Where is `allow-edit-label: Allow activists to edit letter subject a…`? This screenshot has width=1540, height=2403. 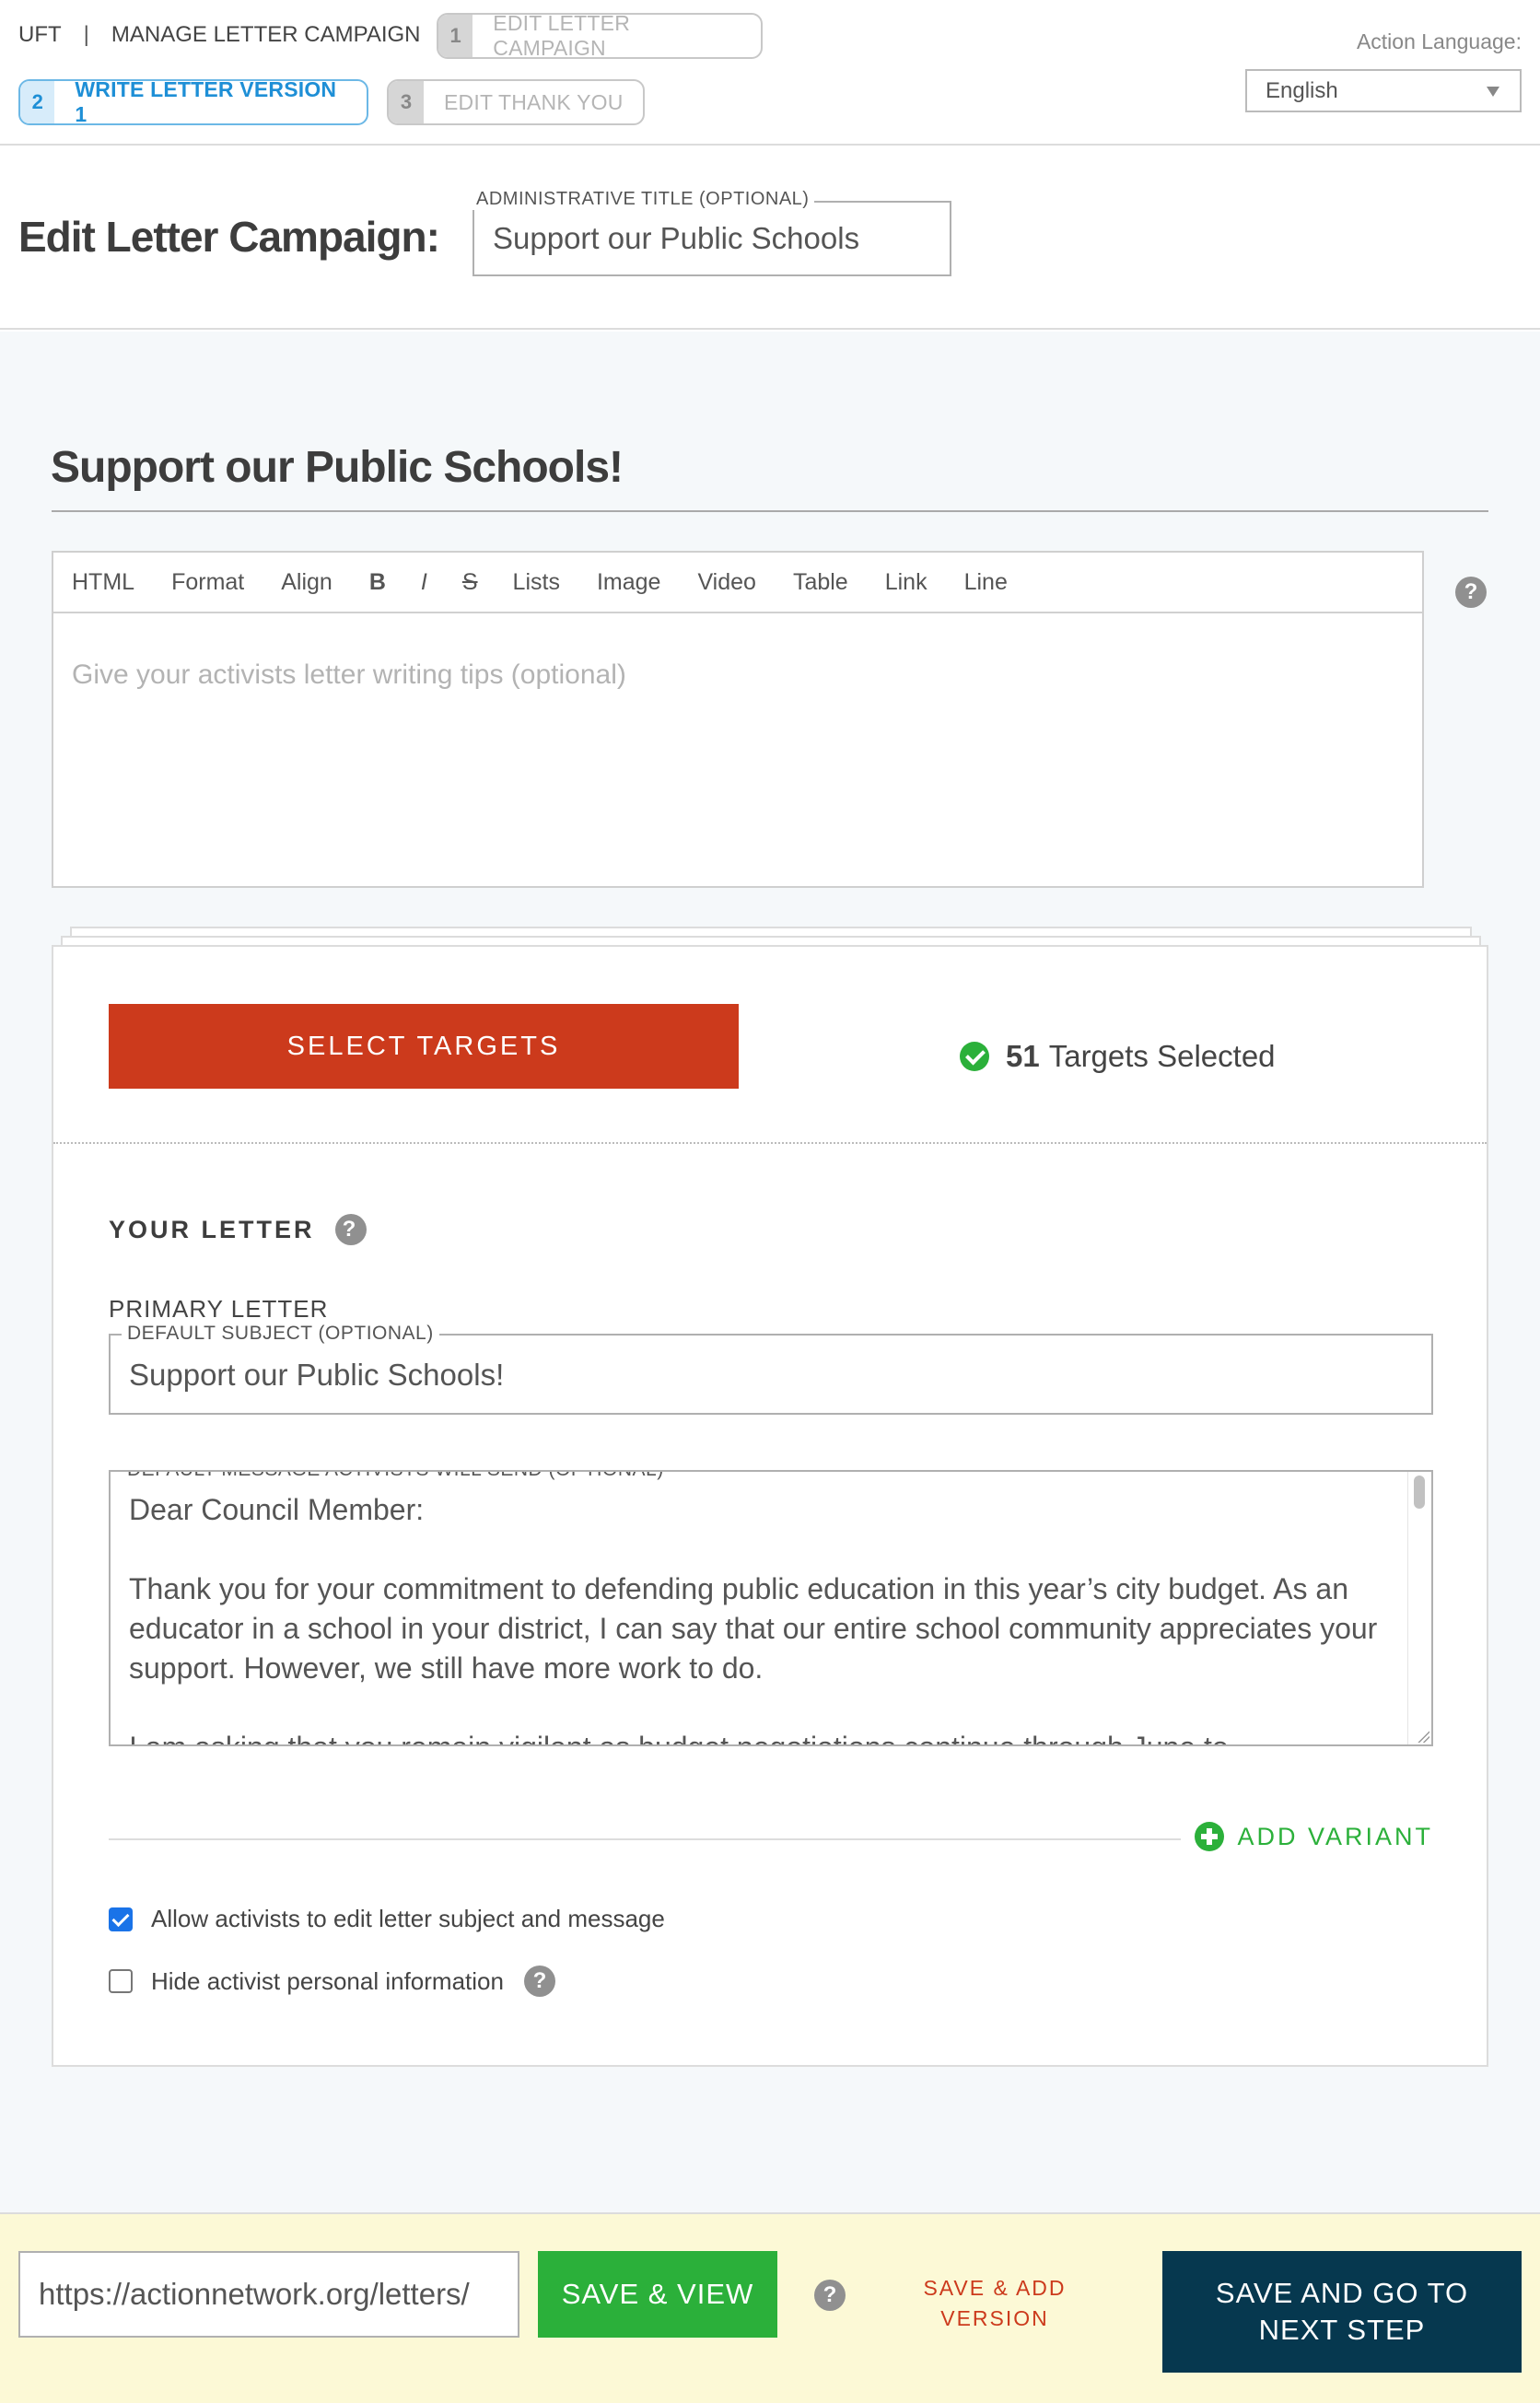 allow-edit-label: Allow activists to edit letter subject a… is located at coordinates (408, 1918).